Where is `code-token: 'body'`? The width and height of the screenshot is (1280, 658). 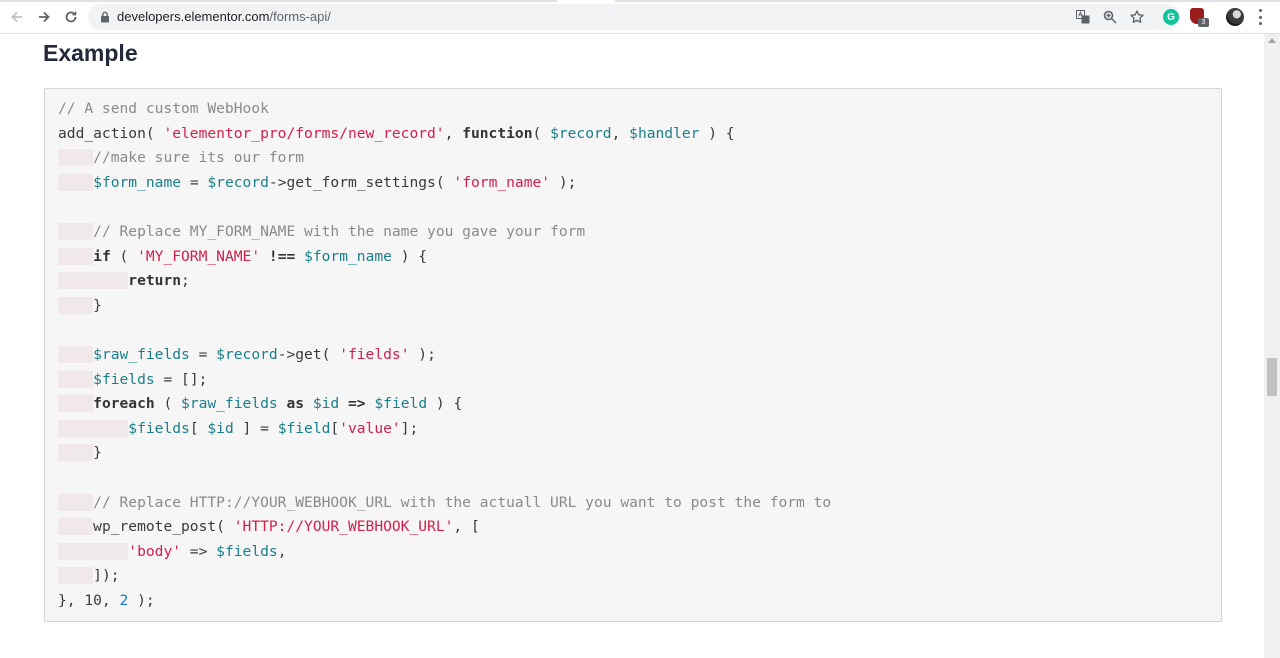 code-token: 'body' is located at coordinates (155, 551).